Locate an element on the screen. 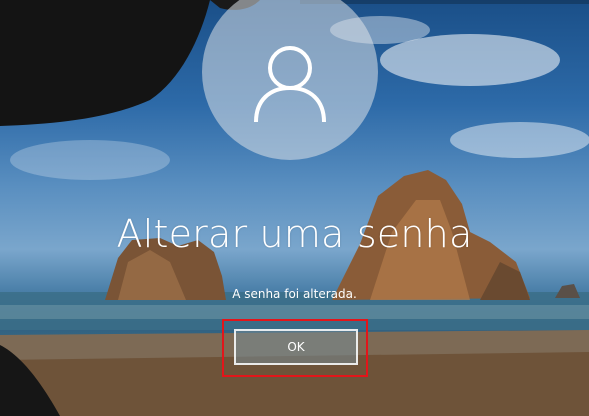 The image size is (589, 416). user-icon is located at coordinates (290, 84).